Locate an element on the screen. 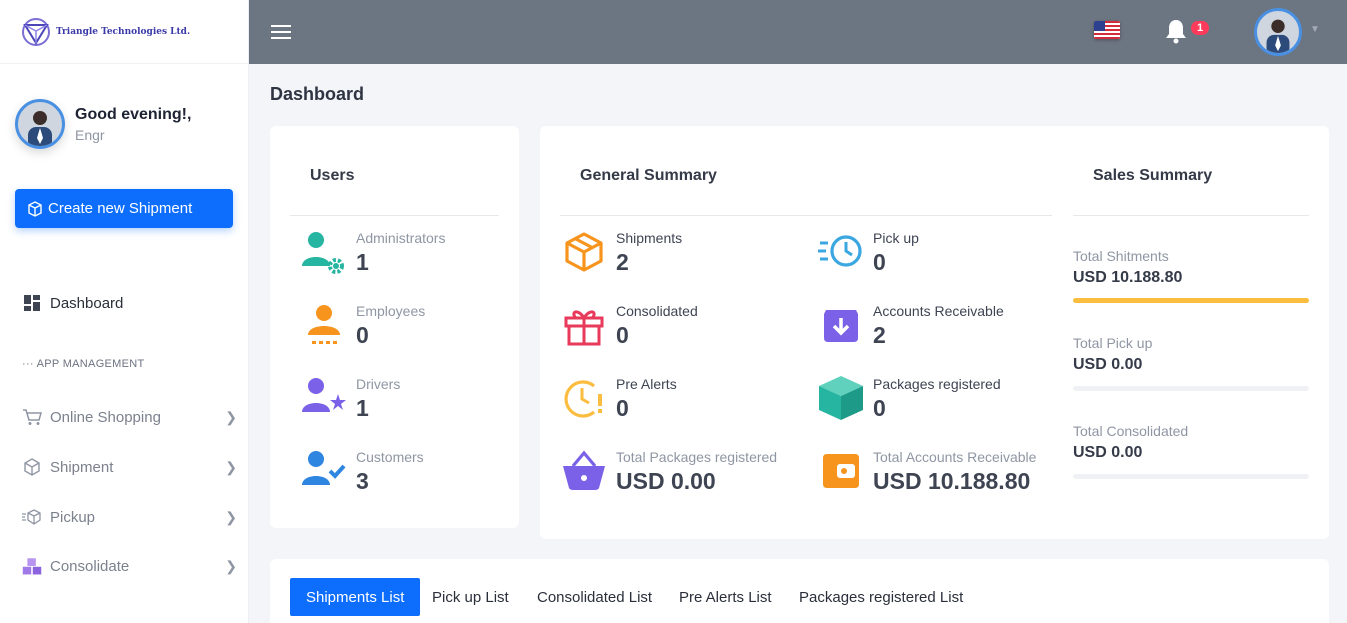 The height and width of the screenshot is (623, 1347). package-3d-icon is located at coordinates (841, 398).